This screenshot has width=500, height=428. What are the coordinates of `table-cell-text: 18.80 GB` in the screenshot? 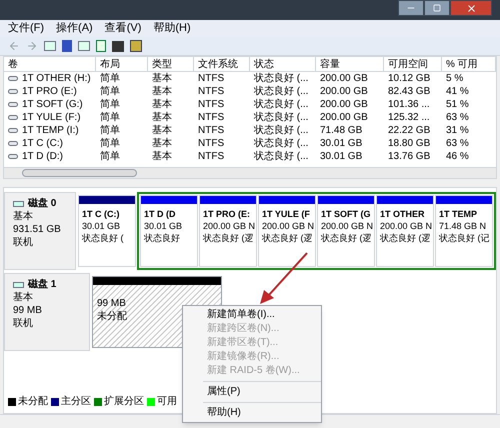 It's located at (409, 144).